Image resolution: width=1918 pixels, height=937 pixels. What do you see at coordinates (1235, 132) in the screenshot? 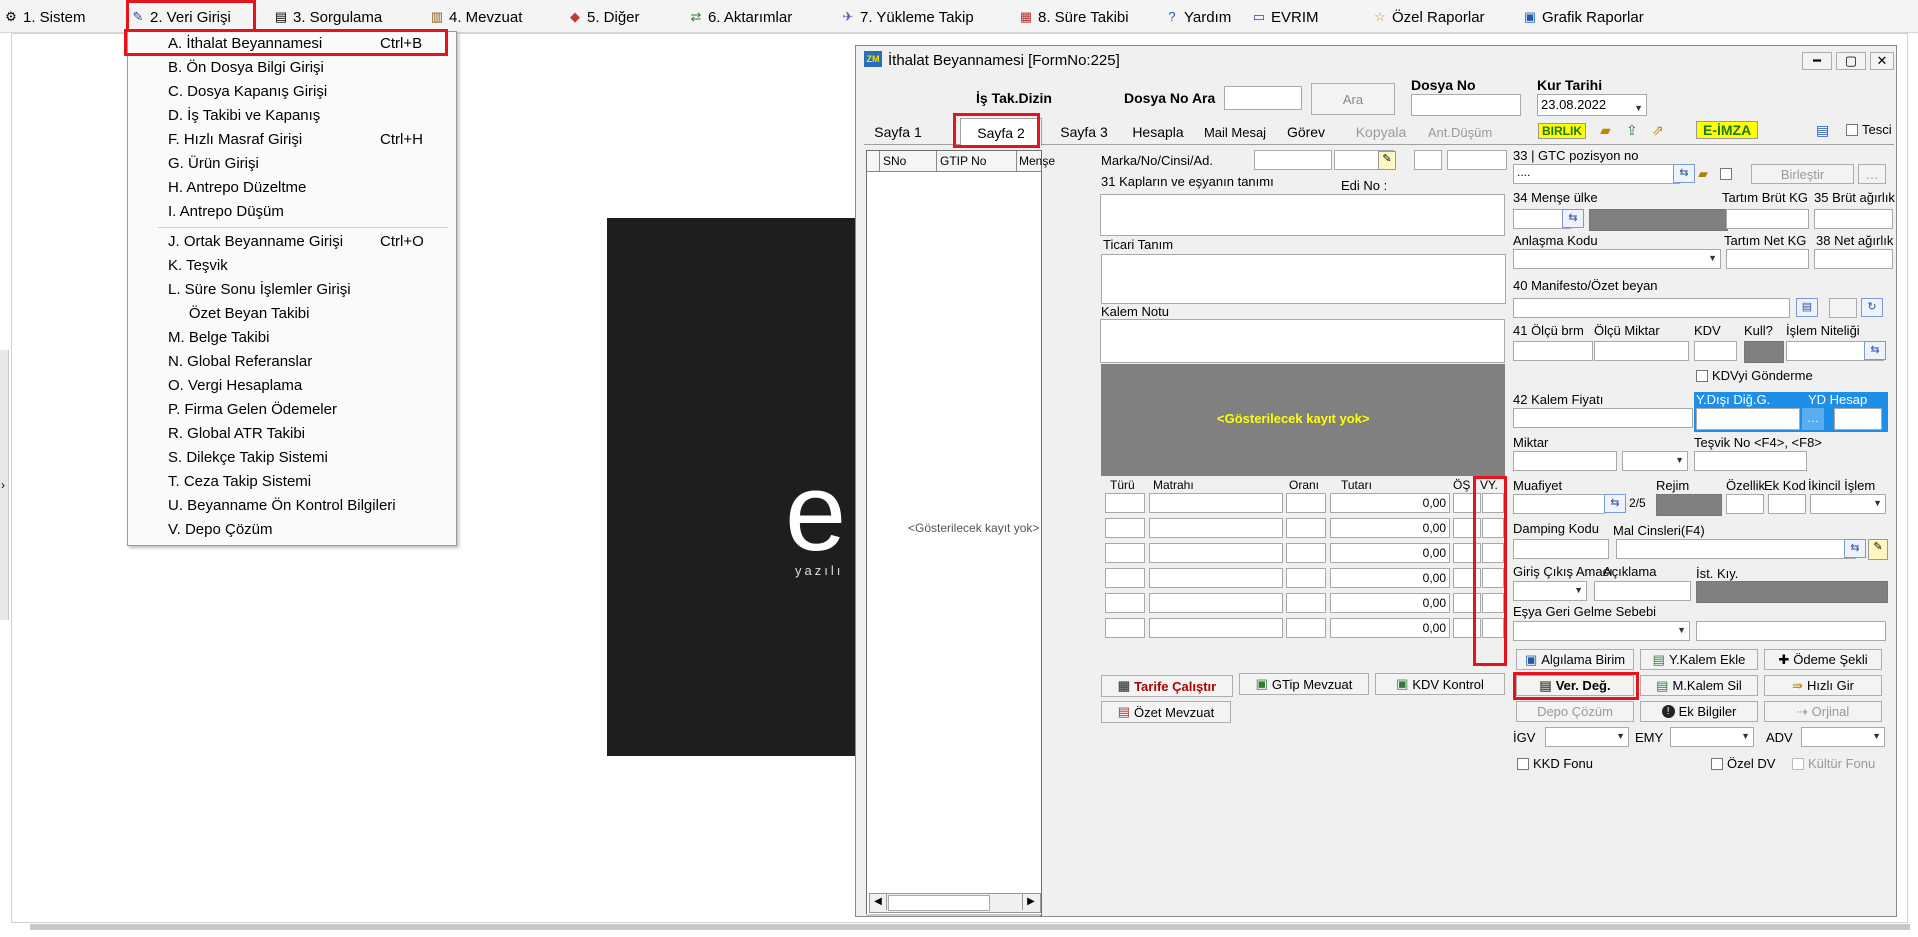
I see `tab-mail-mesaj: Mail Mesaj` at bounding box center [1235, 132].